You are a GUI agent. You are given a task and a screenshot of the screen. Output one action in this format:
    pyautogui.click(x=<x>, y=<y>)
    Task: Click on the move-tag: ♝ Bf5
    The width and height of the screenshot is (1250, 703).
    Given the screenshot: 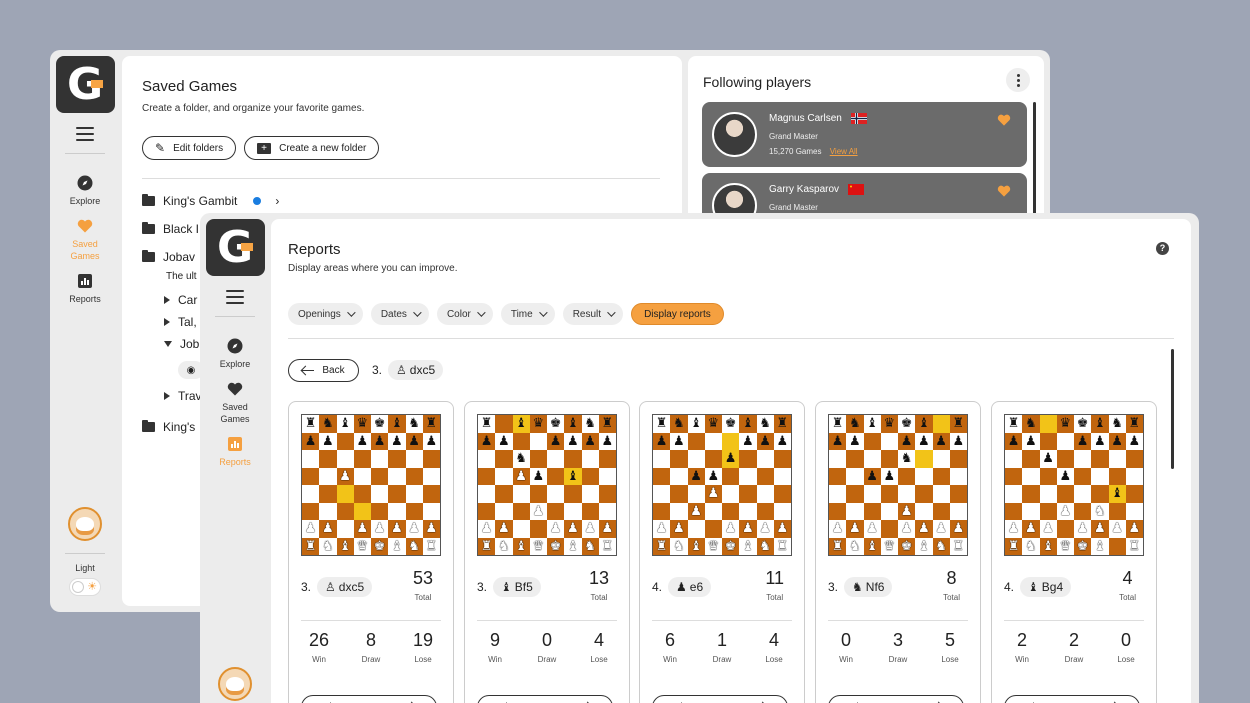 What is the action you would take?
    pyautogui.click(x=517, y=587)
    